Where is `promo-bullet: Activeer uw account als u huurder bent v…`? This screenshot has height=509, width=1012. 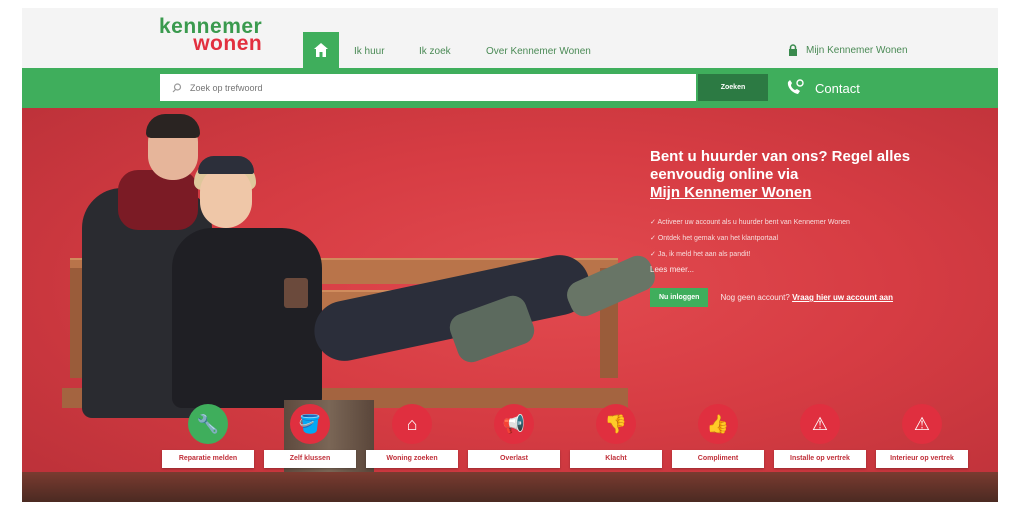
promo-bullet: Activeer uw account als u huurder bent v… is located at coordinates (820, 223).